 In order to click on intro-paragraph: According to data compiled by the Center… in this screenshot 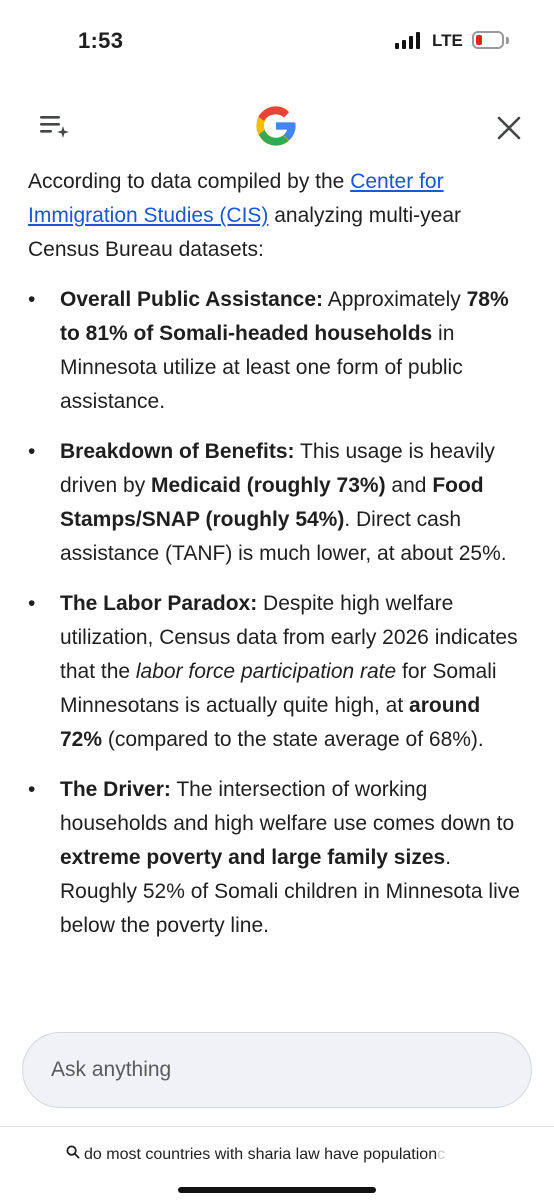, I will do `click(278, 216)`.